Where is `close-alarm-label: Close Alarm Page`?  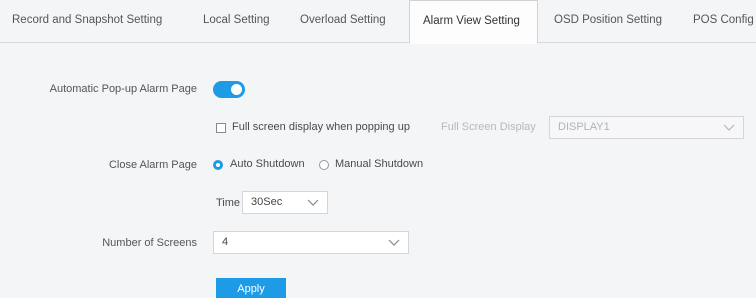
close-alarm-label: Close Alarm Page is located at coordinates (152, 165).